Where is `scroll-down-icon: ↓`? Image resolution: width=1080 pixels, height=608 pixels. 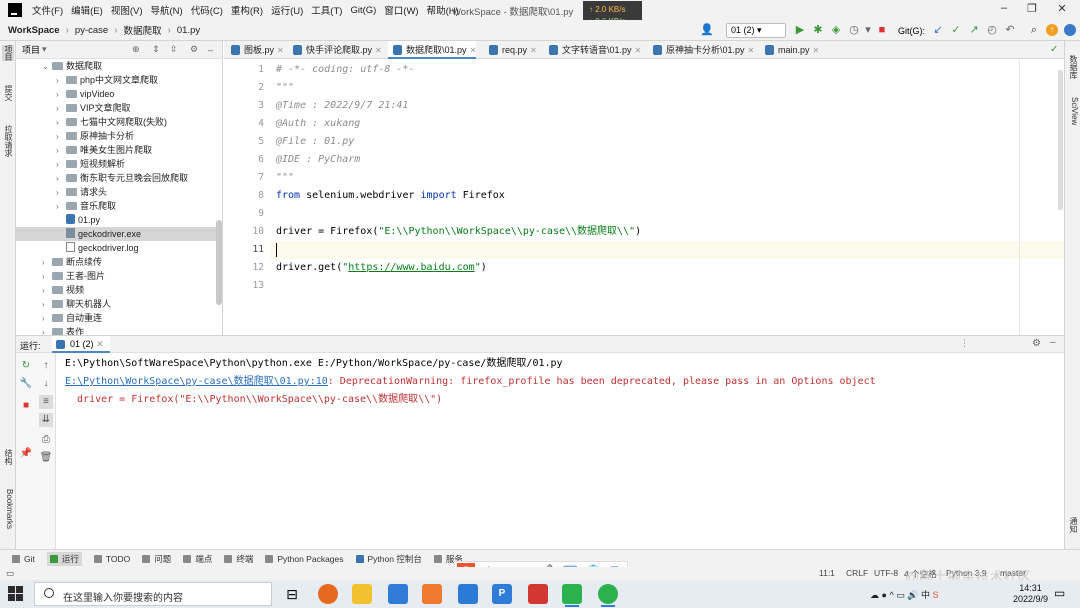 scroll-down-icon: ↓ is located at coordinates (46, 384).